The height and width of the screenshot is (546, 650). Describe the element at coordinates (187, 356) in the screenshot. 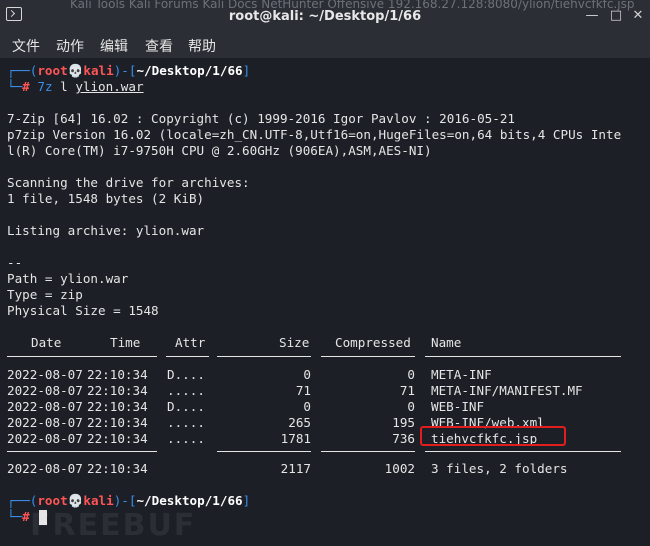

I see `rule-attr` at that location.